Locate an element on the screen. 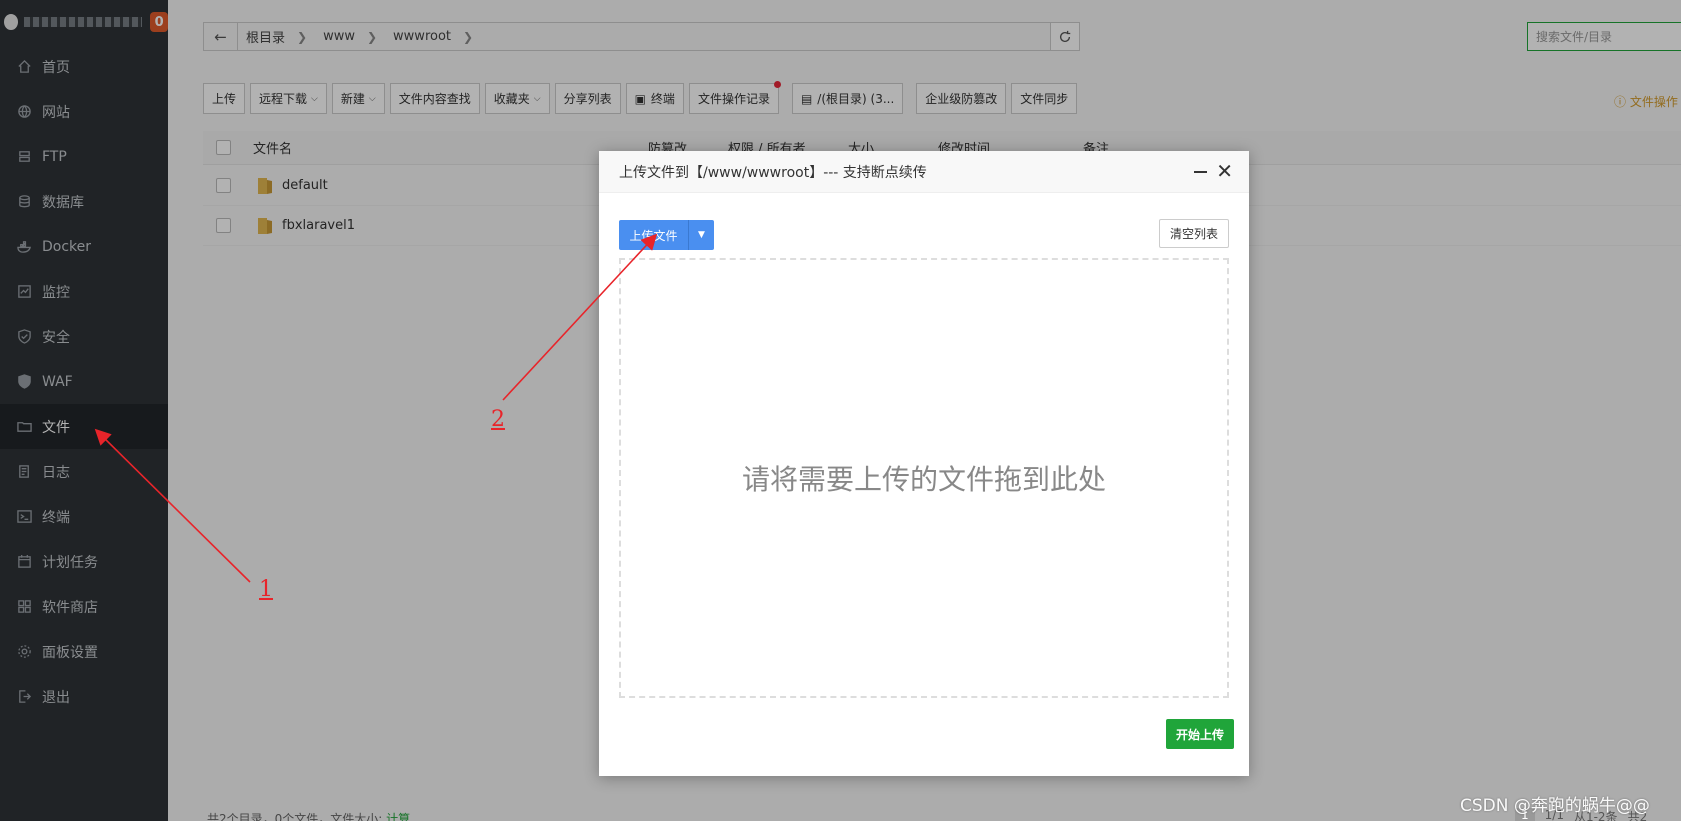 The width and height of the screenshot is (1681, 821). minimize-icon is located at coordinates (1200, 172).